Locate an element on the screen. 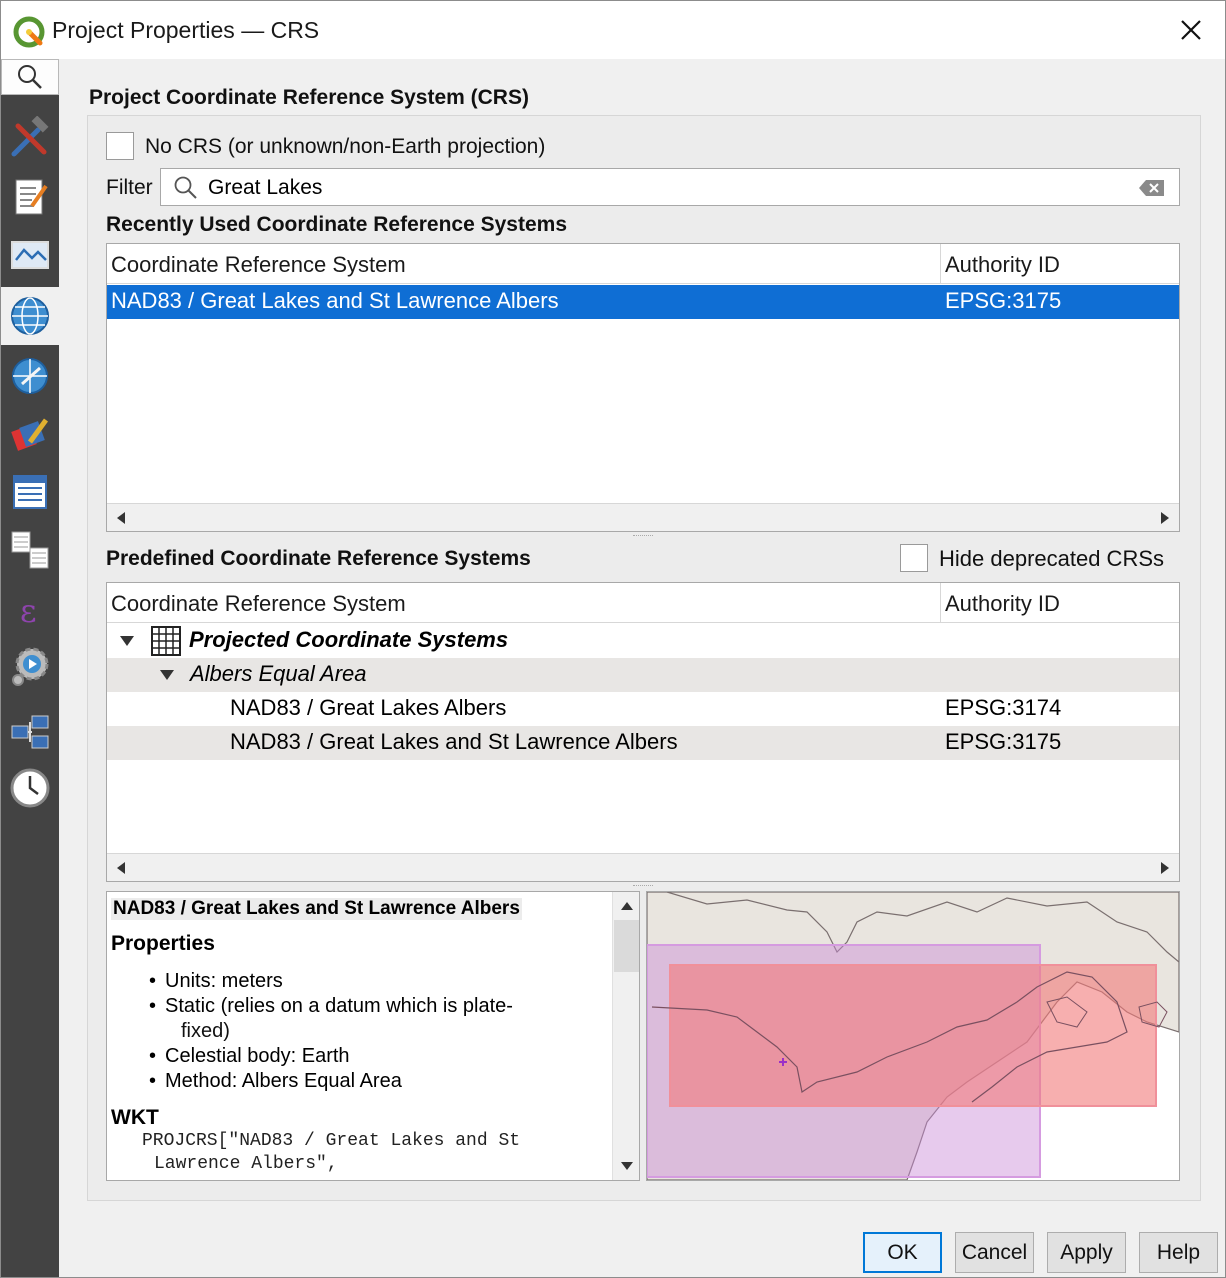  sidebar-item-temporal is located at coordinates (30, 788).